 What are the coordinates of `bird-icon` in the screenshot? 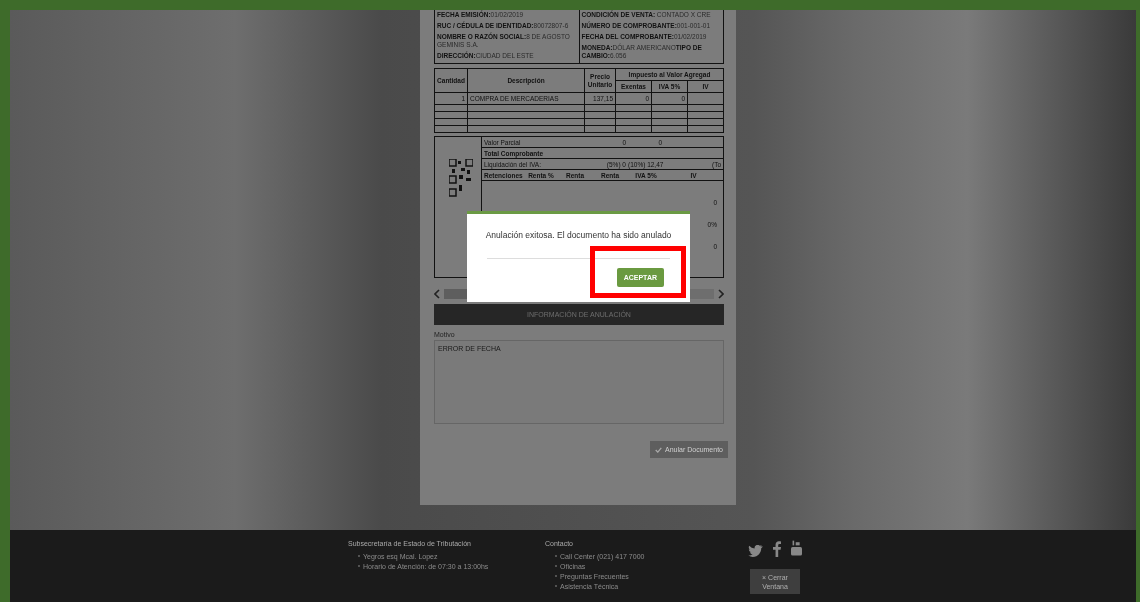 It's located at (755, 551).